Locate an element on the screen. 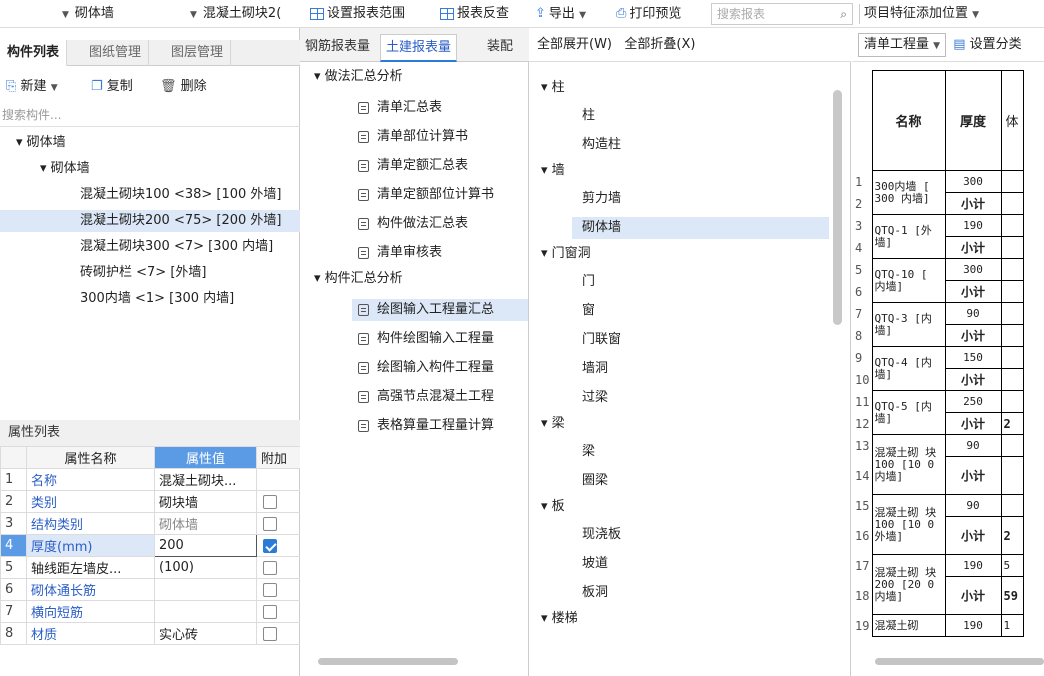  tree-item: 砖砌护栏 <7> [外墙] is located at coordinates (143, 273).